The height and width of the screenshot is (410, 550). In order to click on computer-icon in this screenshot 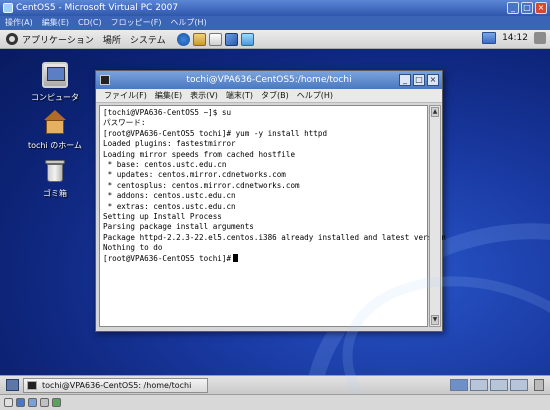, I will do `click(55, 75)`.